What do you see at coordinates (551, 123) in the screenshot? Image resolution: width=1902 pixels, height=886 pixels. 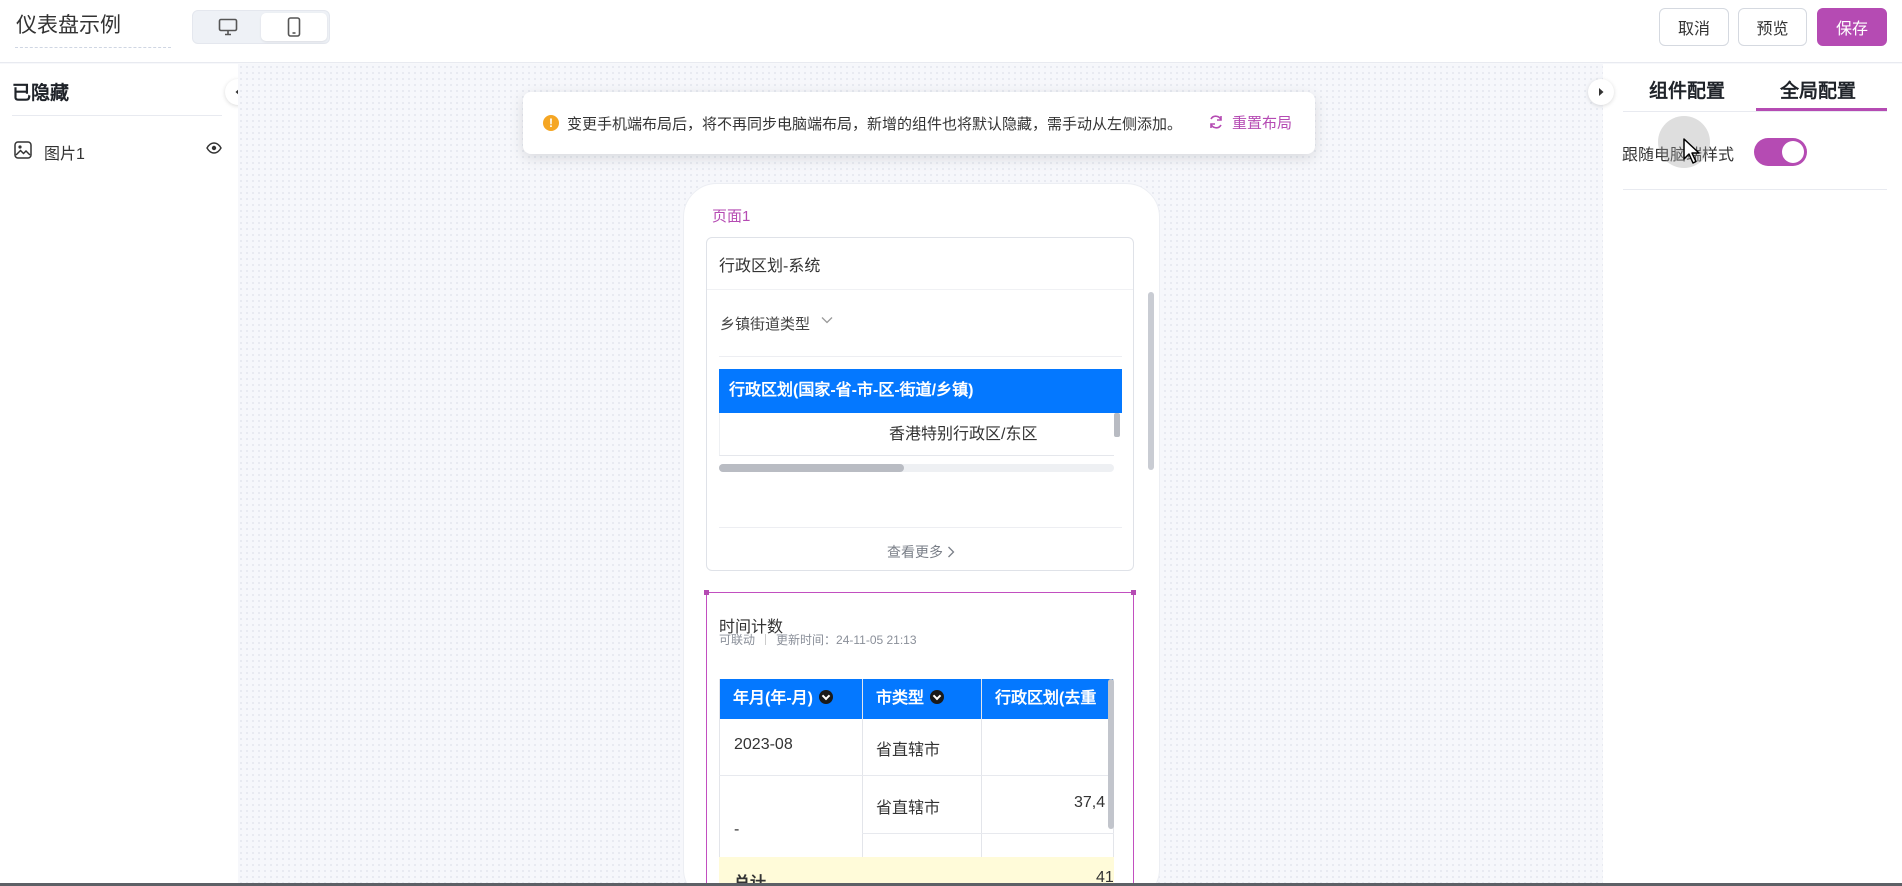 I see `warning-icon: !` at bounding box center [551, 123].